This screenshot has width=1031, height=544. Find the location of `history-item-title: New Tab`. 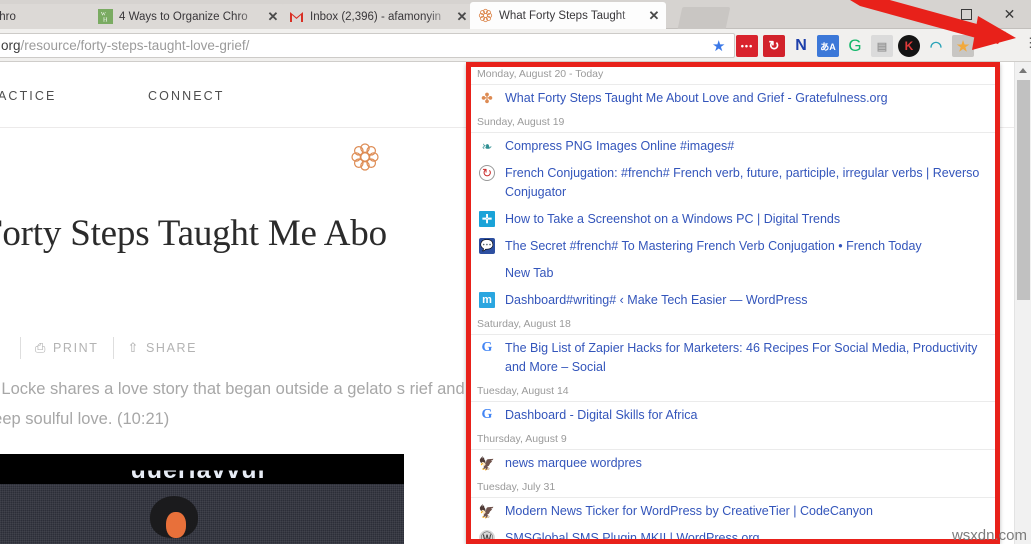

history-item-title: New Tab is located at coordinates (748, 273).